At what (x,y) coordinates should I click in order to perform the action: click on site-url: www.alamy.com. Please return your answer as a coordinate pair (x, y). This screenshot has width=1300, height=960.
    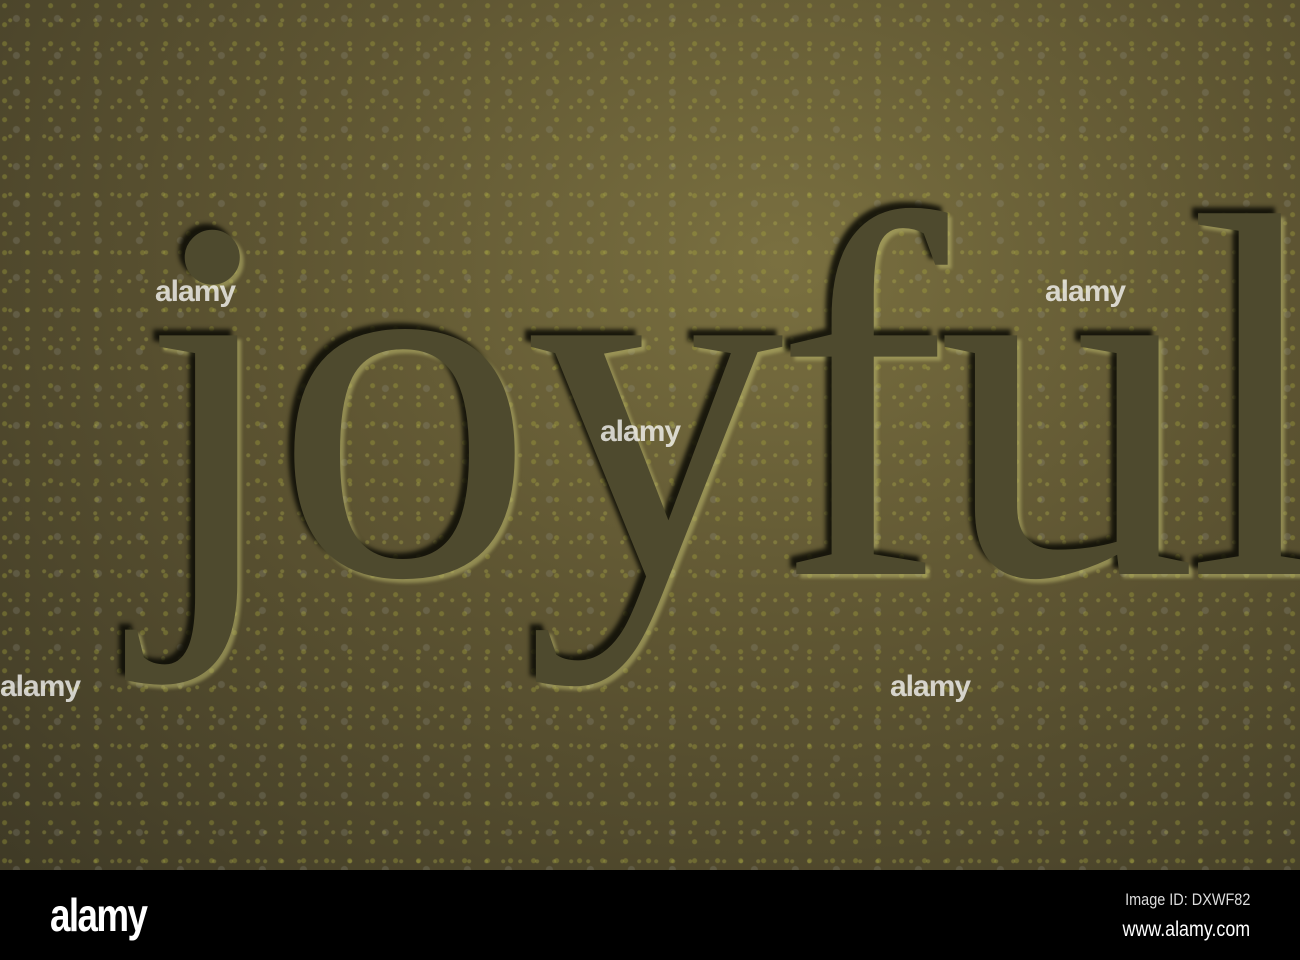
    Looking at the image, I should click on (1186, 929).